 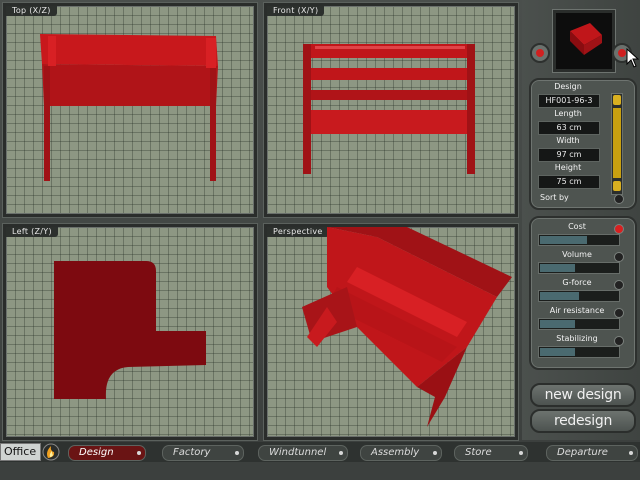 What do you see at coordinates (569, 128) in the screenshot?
I see `length-value: 63 cm` at bounding box center [569, 128].